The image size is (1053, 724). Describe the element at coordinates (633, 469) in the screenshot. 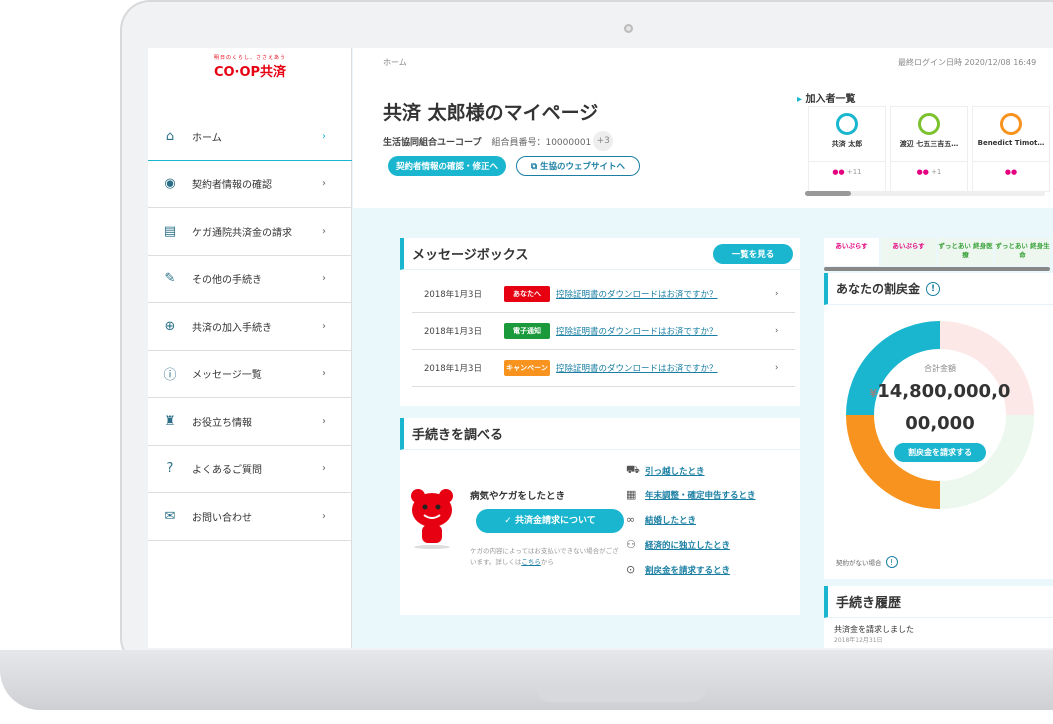

I see `truck-icon: ⛟` at that location.